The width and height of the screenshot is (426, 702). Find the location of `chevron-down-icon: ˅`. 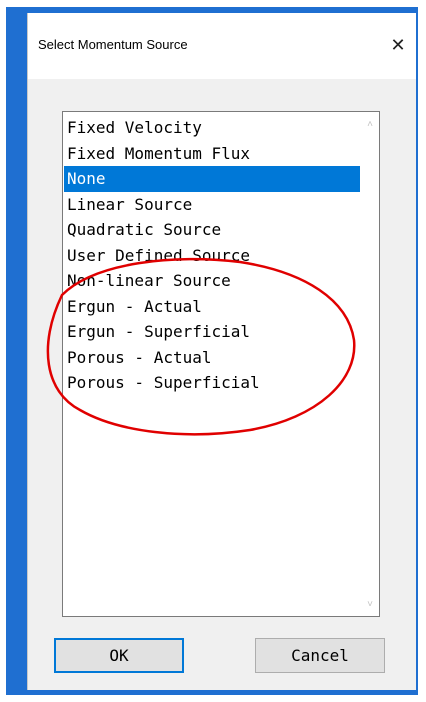

chevron-down-icon: ˅ is located at coordinates (370, 604).